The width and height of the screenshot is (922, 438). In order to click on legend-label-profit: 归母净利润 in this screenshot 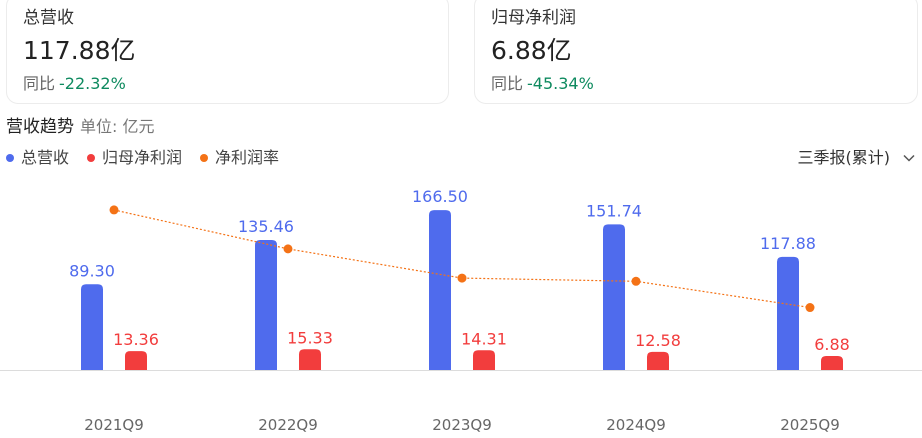, I will do `click(142, 157)`.